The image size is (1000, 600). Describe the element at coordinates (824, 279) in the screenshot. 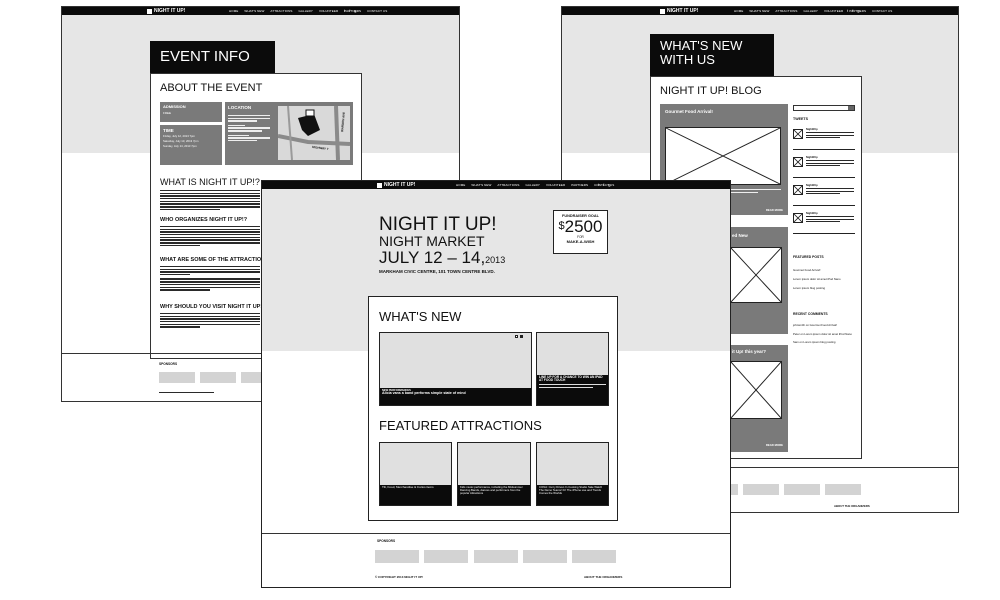

I see `featured-post-link: Lorem ipsum dolor sit amet iPod Nano` at that location.